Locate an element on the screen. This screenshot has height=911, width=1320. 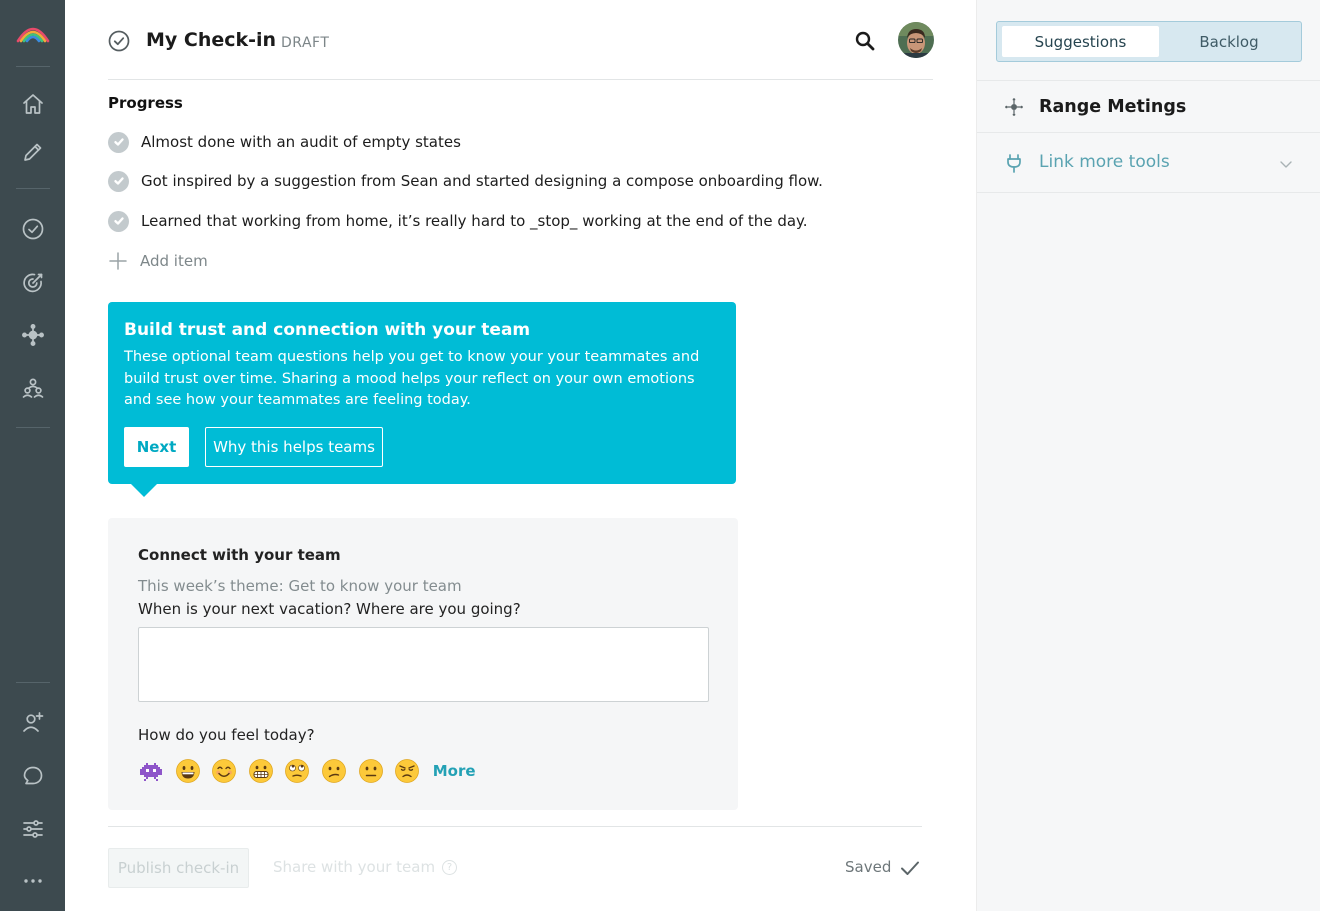
saved-status: Saved is located at coordinates (868, 867).